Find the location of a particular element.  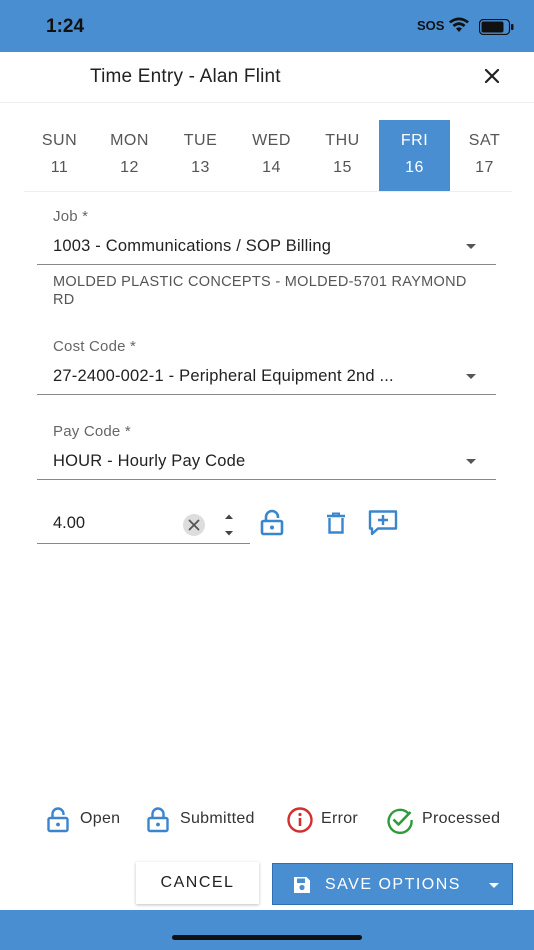

day-name: SUN is located at coordinates (59, 140).